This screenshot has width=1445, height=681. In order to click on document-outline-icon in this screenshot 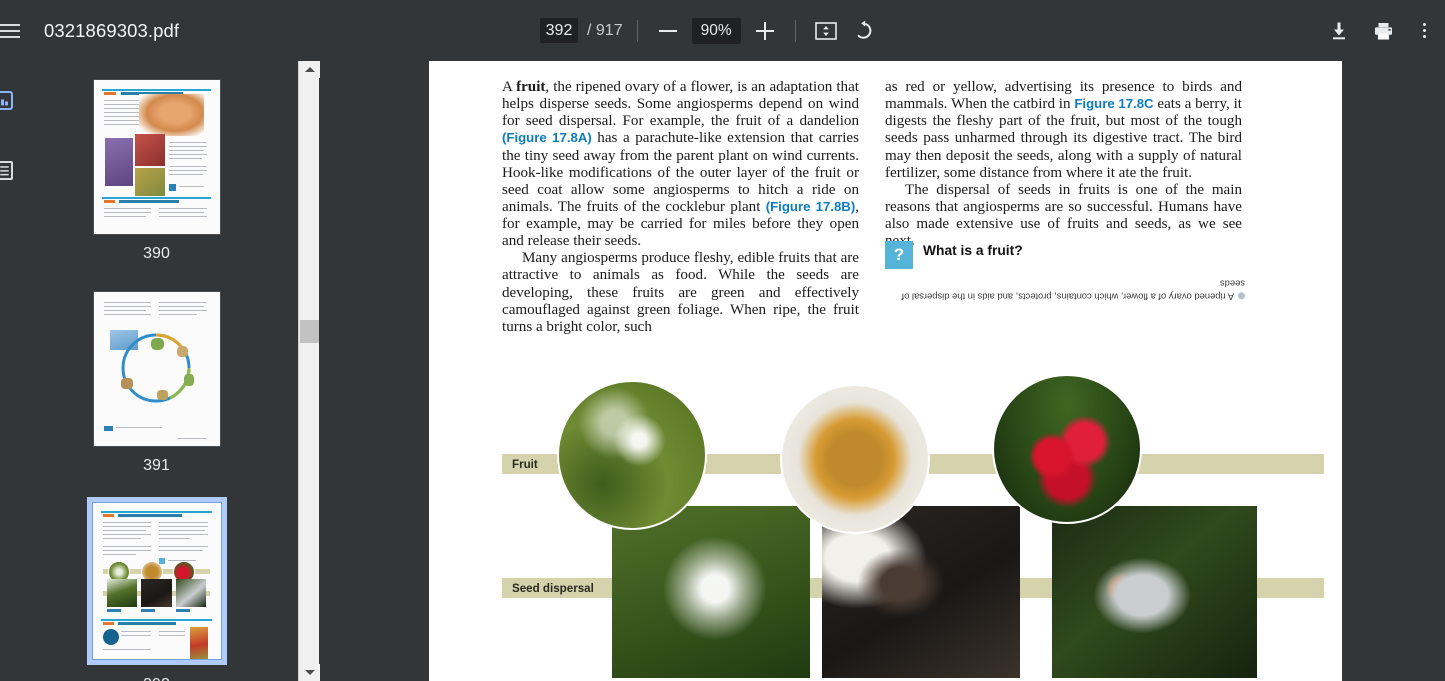, I will do `click(6, 170)`.